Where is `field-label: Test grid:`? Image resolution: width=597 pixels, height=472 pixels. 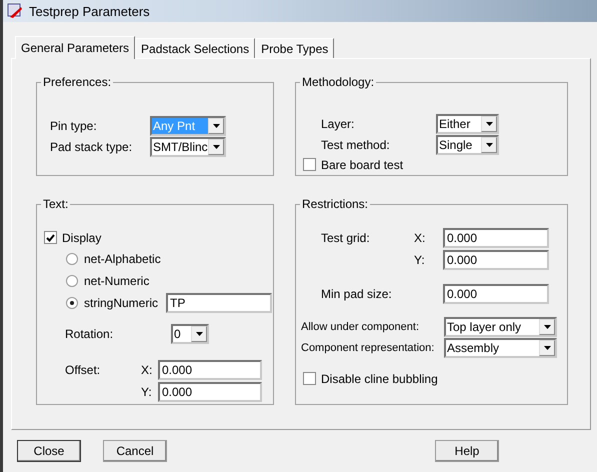
field-label: Test grid: is located at coordinates (346, 238).